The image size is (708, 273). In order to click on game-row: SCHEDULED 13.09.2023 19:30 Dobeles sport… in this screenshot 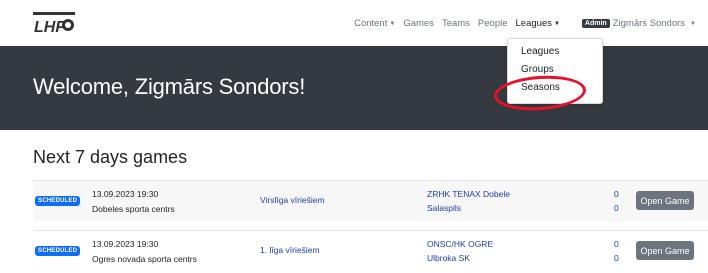, I will do `click(370, 200)`.